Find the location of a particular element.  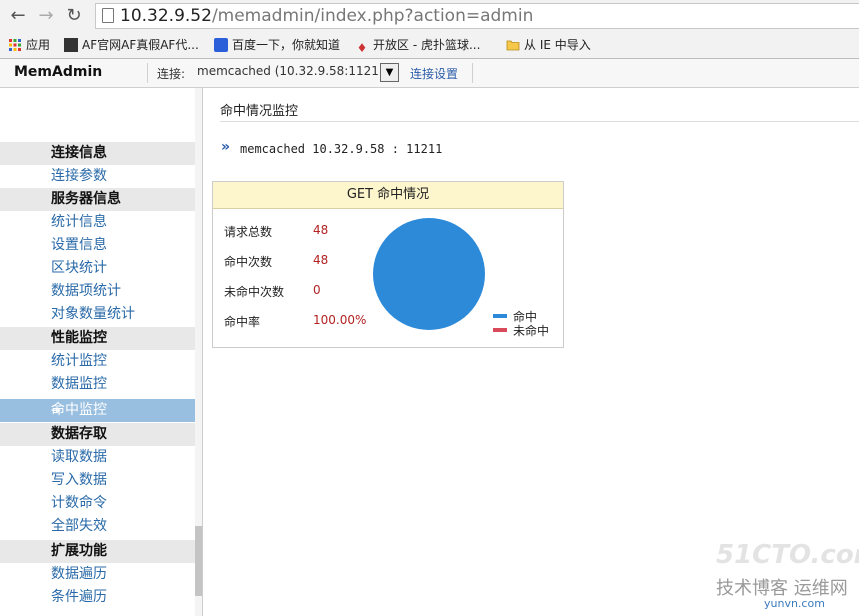

total-requests-label: 请求总数 is located at coordinates (248, 232).